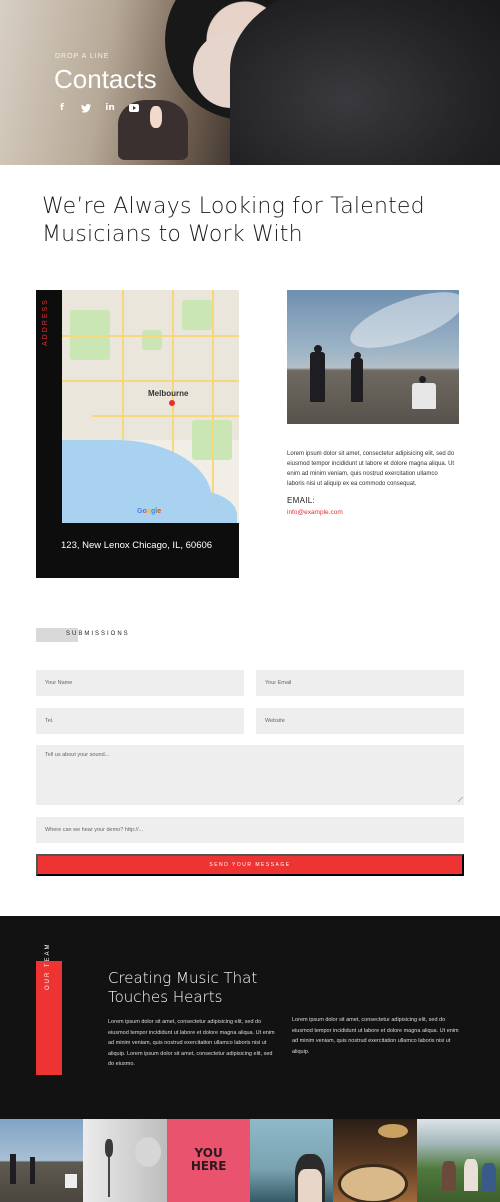 The height and width of the screenshot is (1202, 500). What do you see at coordinates (49, 721) in the screenshot?
I see `tel-placeholder: Tel.` at bounding box center [49, 721].